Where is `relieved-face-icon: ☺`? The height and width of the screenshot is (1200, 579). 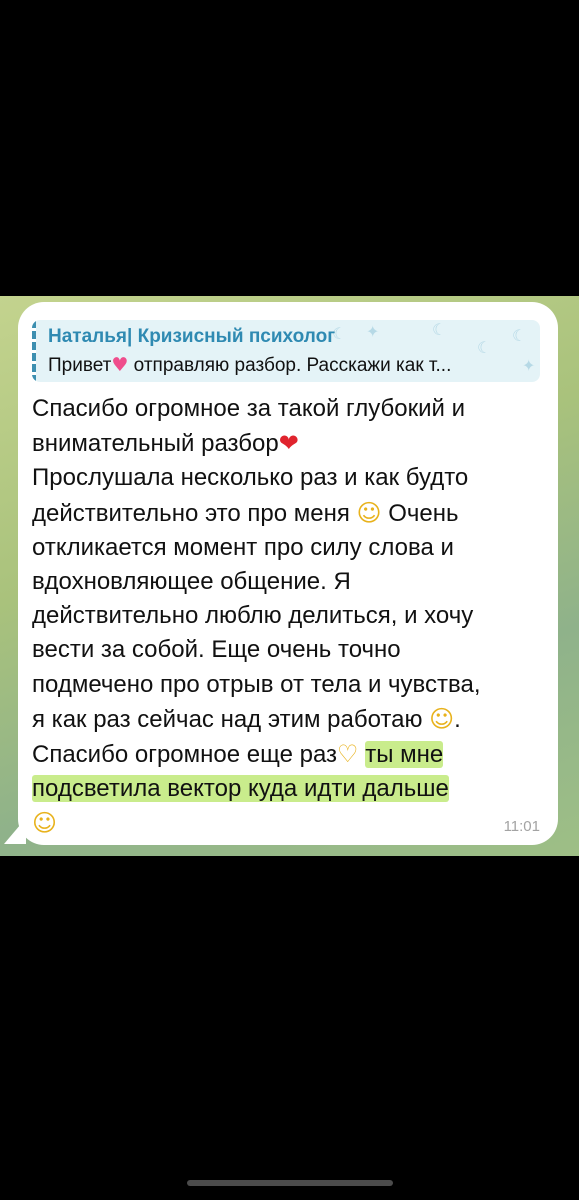
relieved-face-icon: ☺ is located at coordinates (369, 512).